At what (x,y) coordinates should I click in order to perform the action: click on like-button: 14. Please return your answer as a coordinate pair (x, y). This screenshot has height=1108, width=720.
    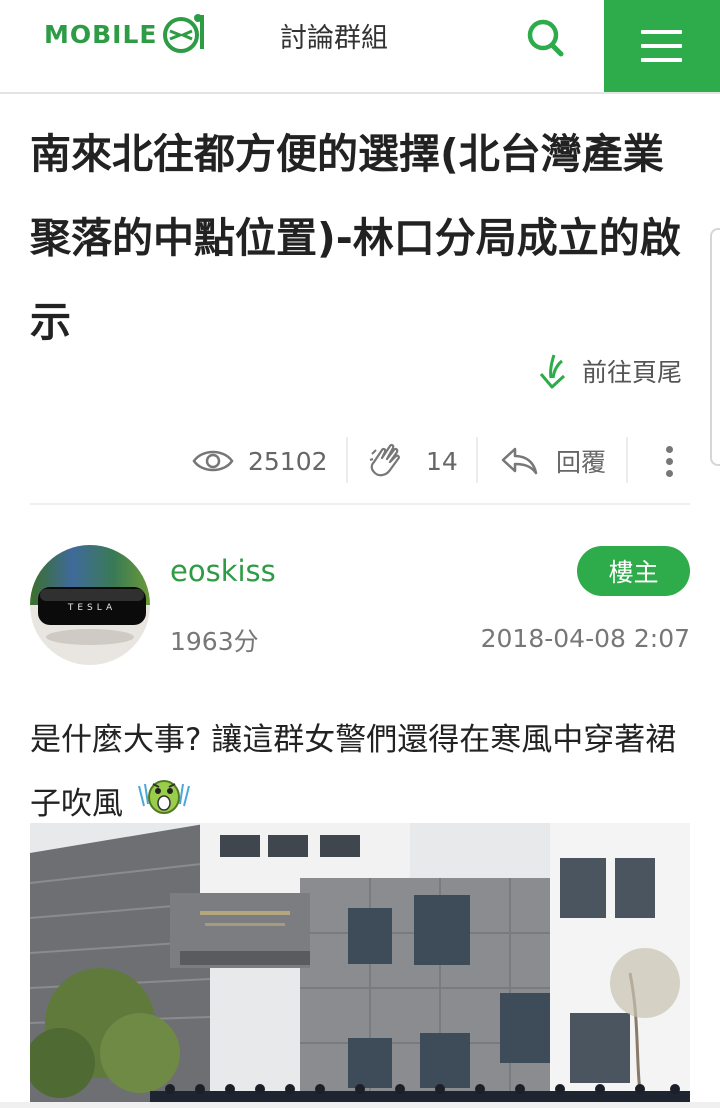
    Looking at the image, I should click on (413, 461).